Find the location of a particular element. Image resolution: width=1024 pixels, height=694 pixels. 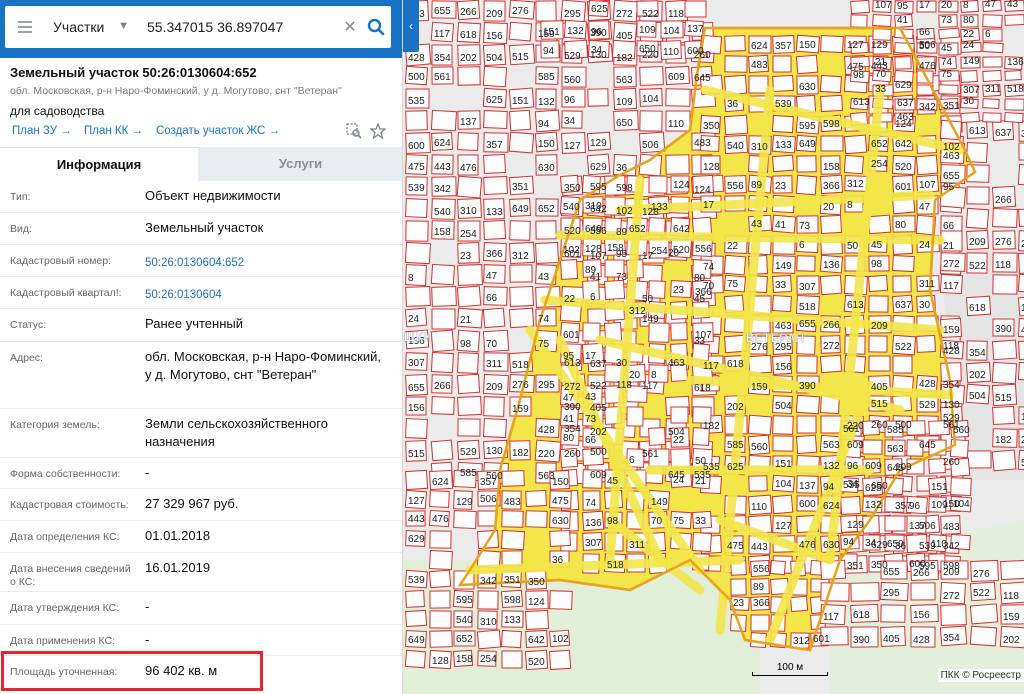

attribute-value-link: 50:26:0130604:652 is located at coordinates (267, 263).